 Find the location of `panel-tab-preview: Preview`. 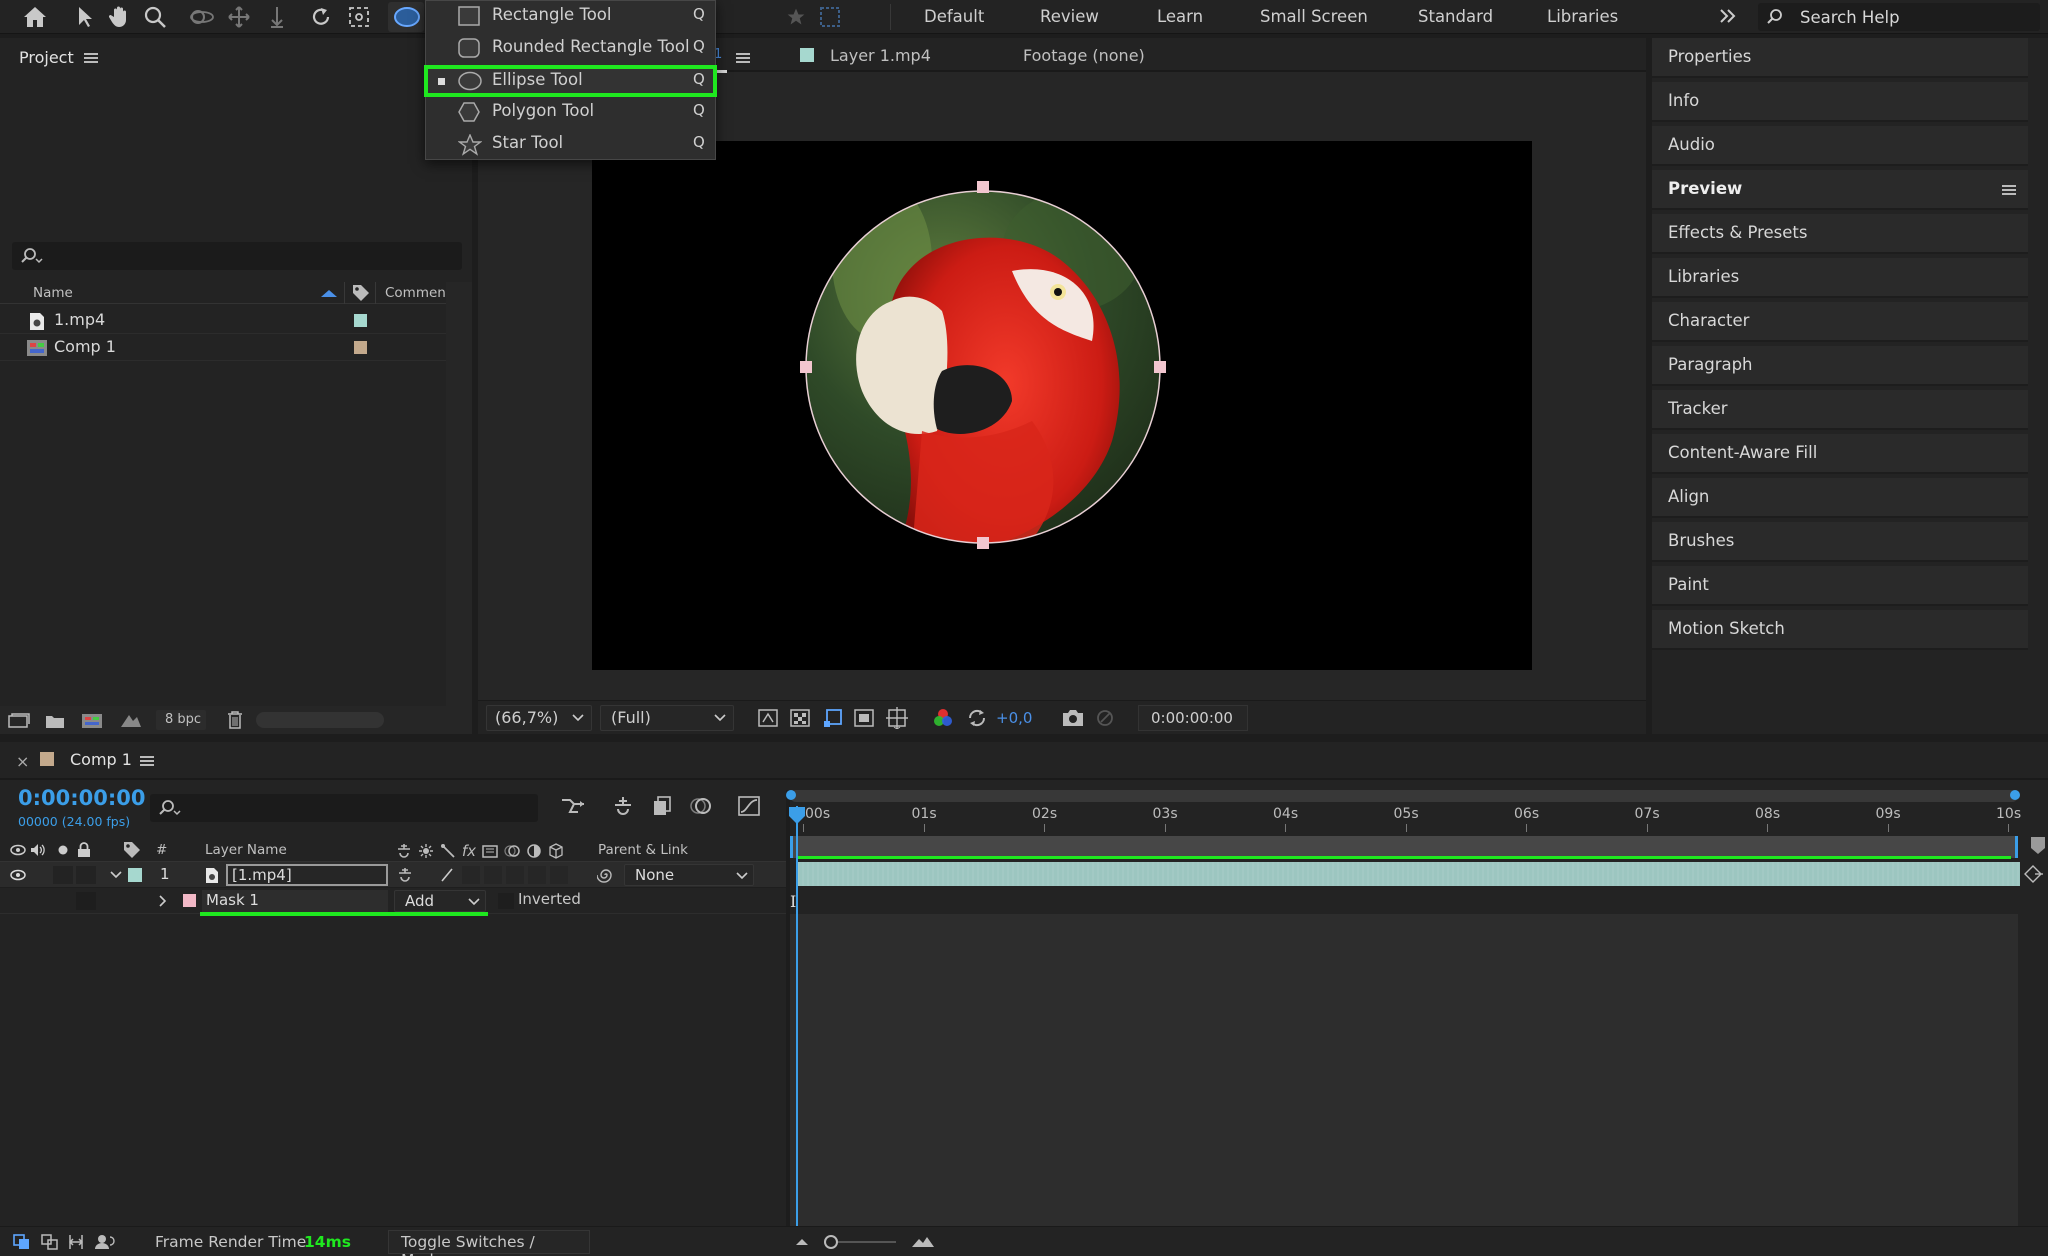

panel-tab-preview: Preview is located at coordinates (1840, 190).